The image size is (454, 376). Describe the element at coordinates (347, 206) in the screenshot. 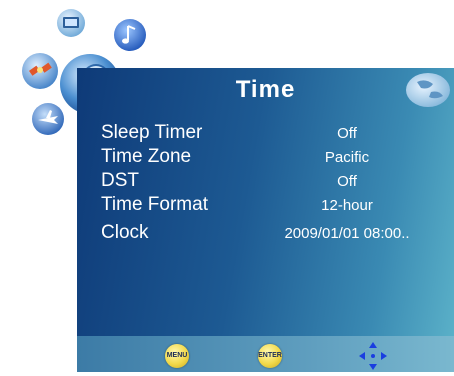

I see `setting-value-time-format: 12-hour` at that location.